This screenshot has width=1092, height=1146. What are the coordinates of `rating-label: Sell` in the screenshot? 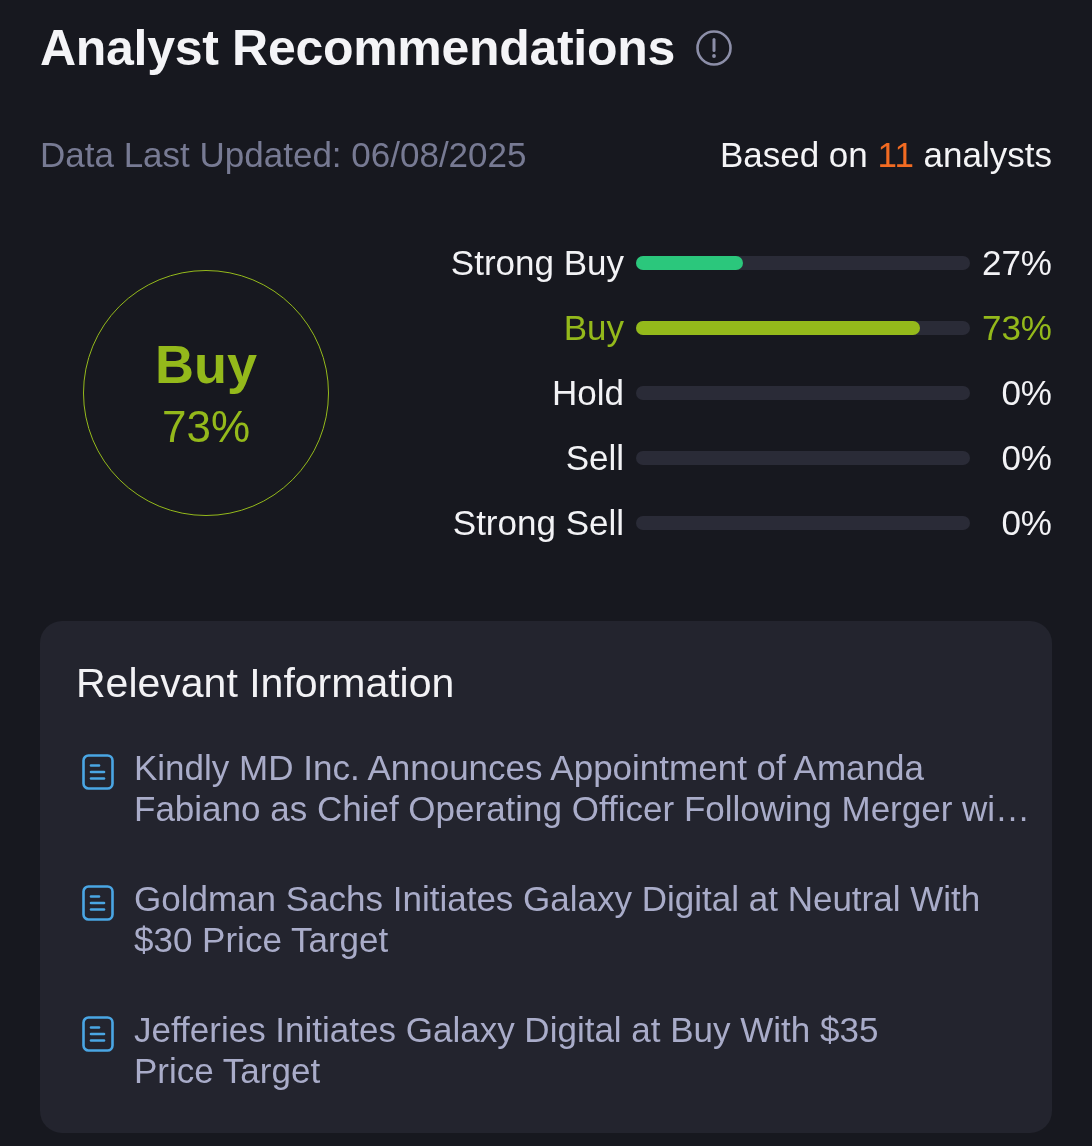 It's located at (594, 457).